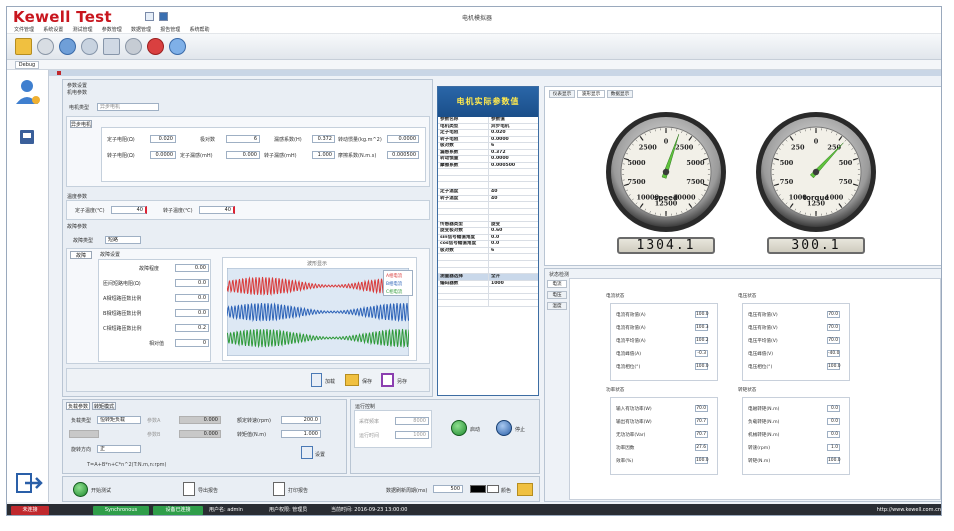  What do you see at coordinates (615, 390) in the screenshot?
I see `group-title: 功率状态` at bounding box center [615, 390].